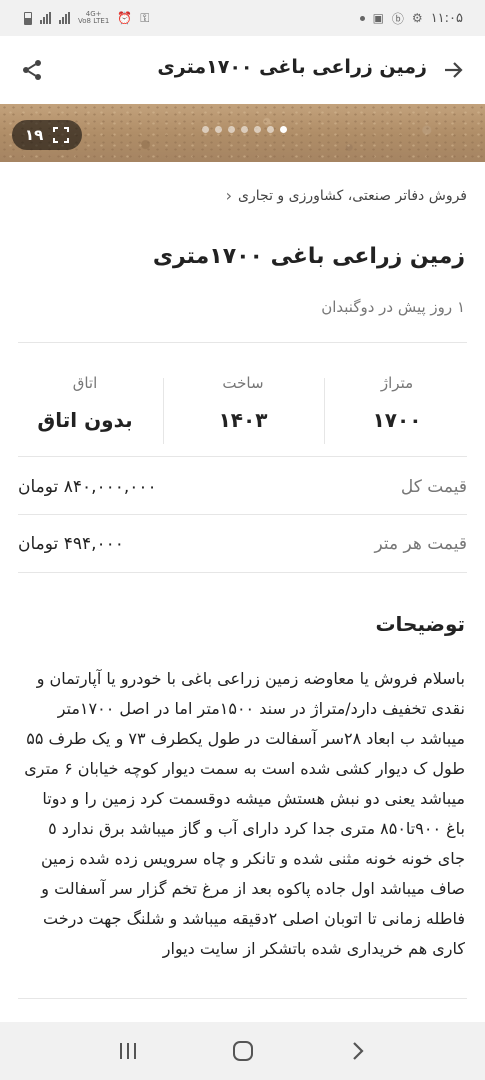  Describe the element at coordinates (125, 18) in the screenshot. I see `alarm-icon: ⏰` at that location.